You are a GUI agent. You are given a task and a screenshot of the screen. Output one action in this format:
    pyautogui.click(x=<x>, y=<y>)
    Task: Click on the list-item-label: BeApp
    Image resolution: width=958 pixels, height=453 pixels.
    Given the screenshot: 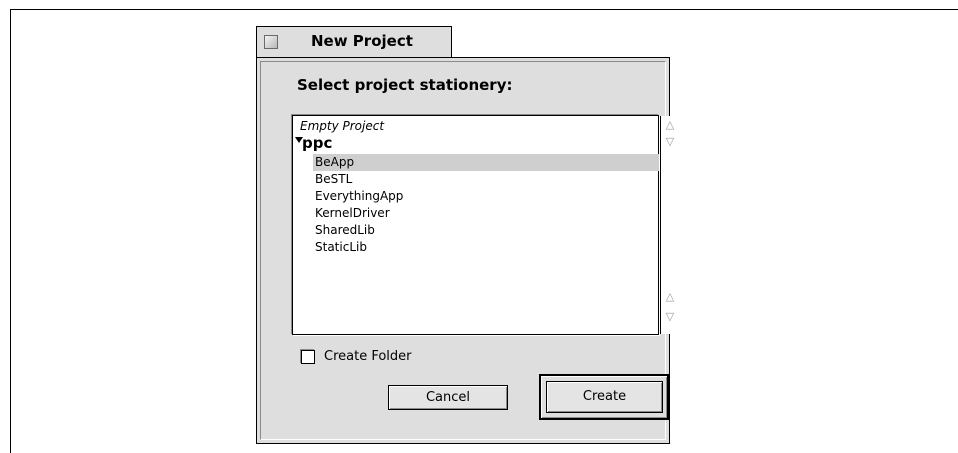 What is the action you would take?
    pyautogui.click(x=335, y=162)
    